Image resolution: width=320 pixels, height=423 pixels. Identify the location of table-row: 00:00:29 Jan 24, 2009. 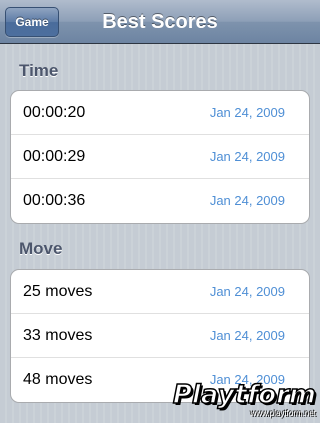
(160, 157).